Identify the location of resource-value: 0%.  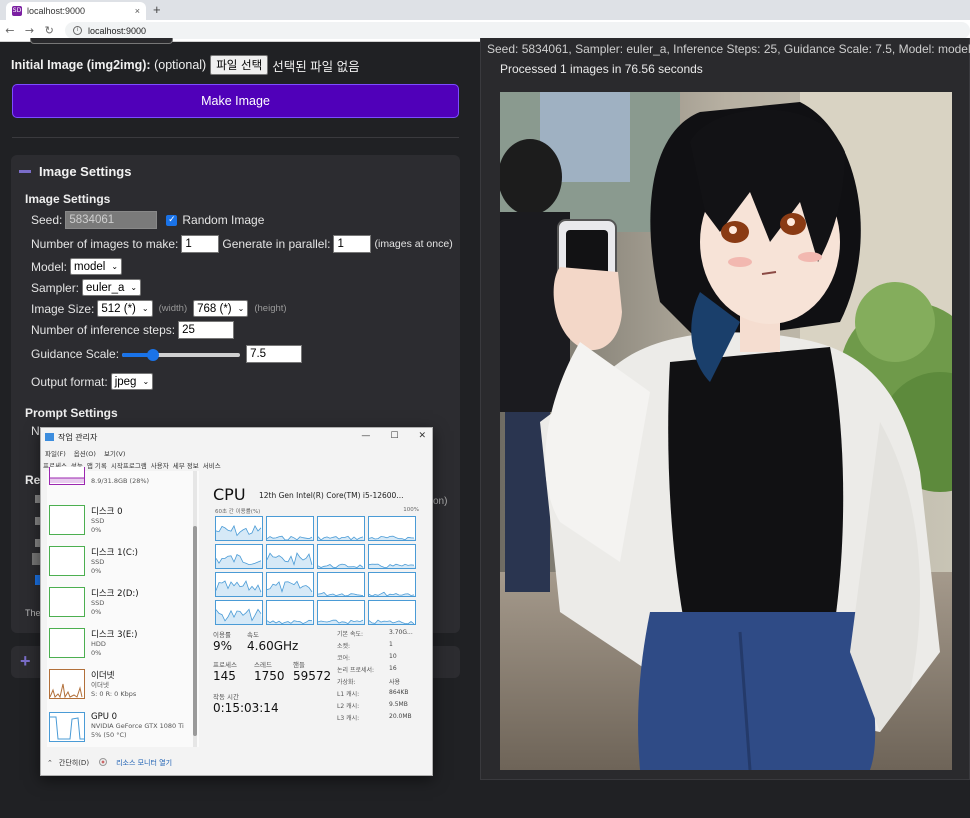
(96, 612).